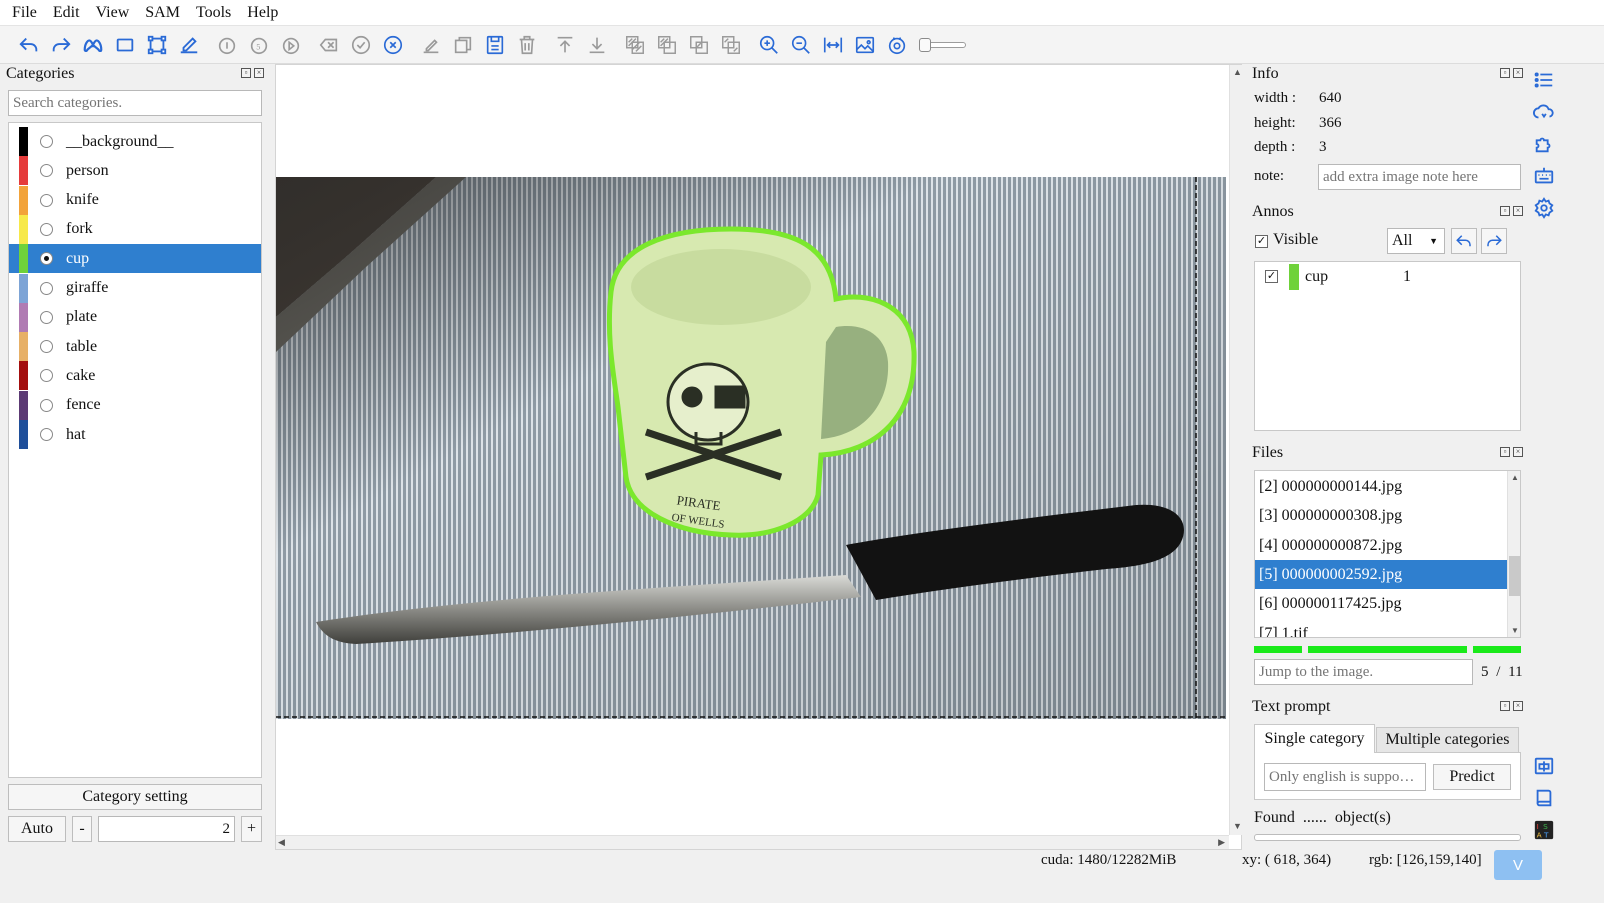 The image size is (1604, 903). What do you see at coordinates (227, 45) in the screenshot?
I see `rotate-icon` at bounding box center [227, 45].